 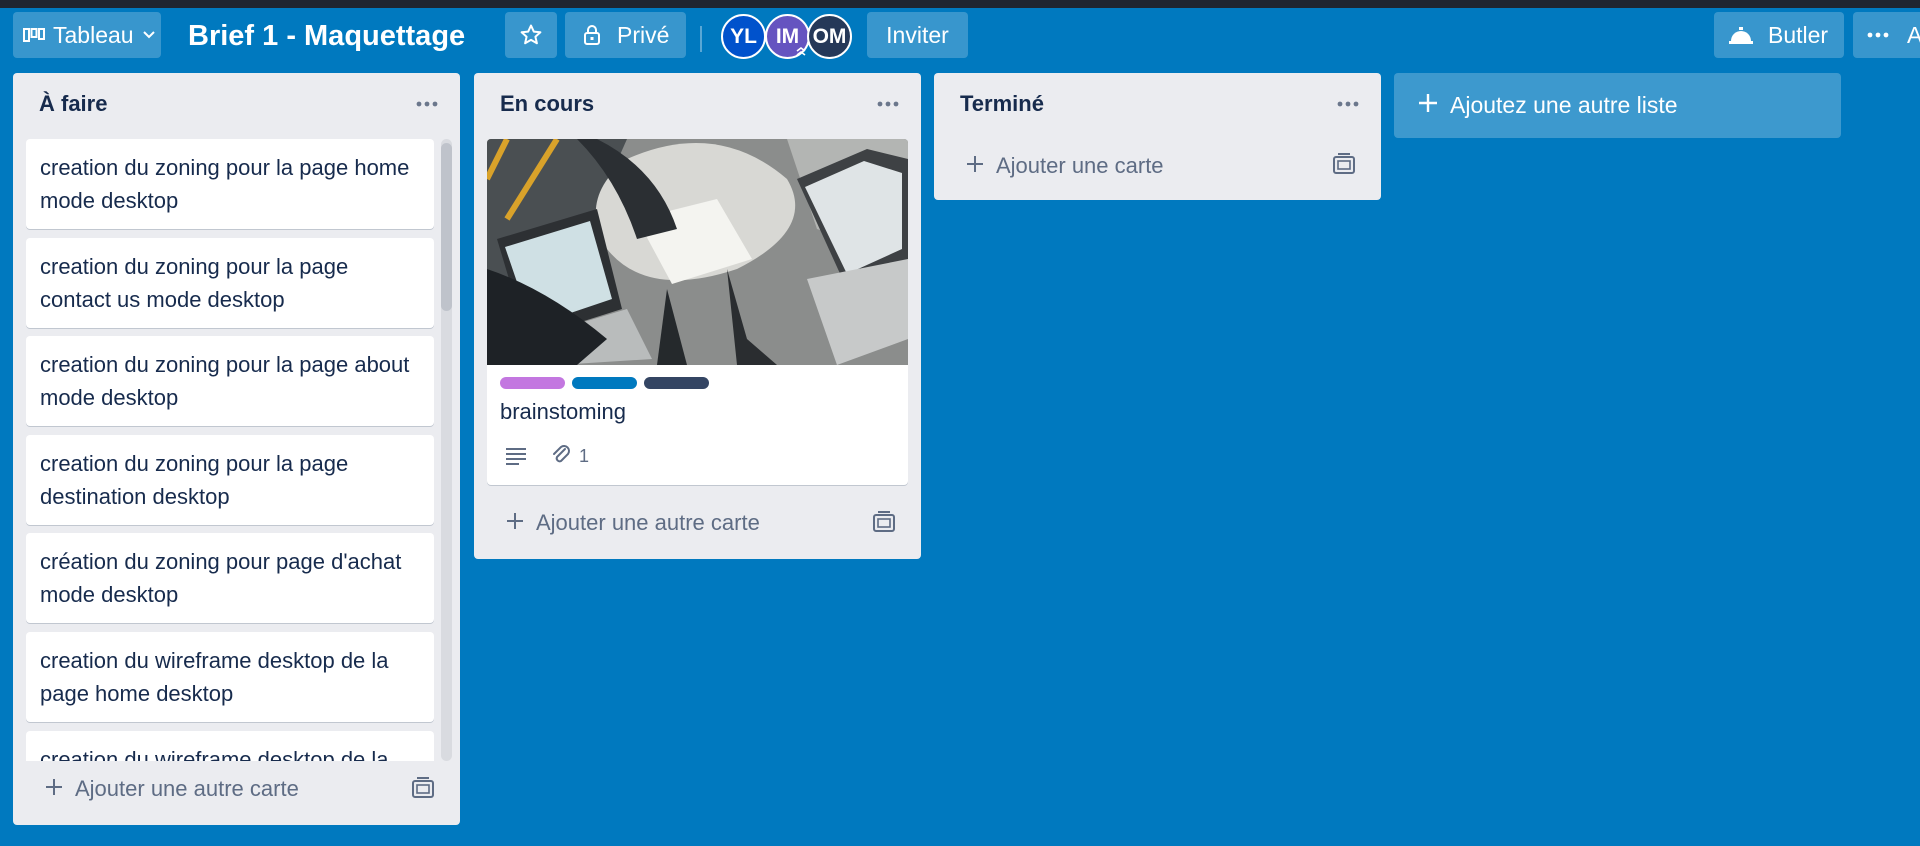 What do you see at coordinates (93, 34) in the screenshot?
I see `board-switcher-label: Tableau` at bounding box center [93, 34].